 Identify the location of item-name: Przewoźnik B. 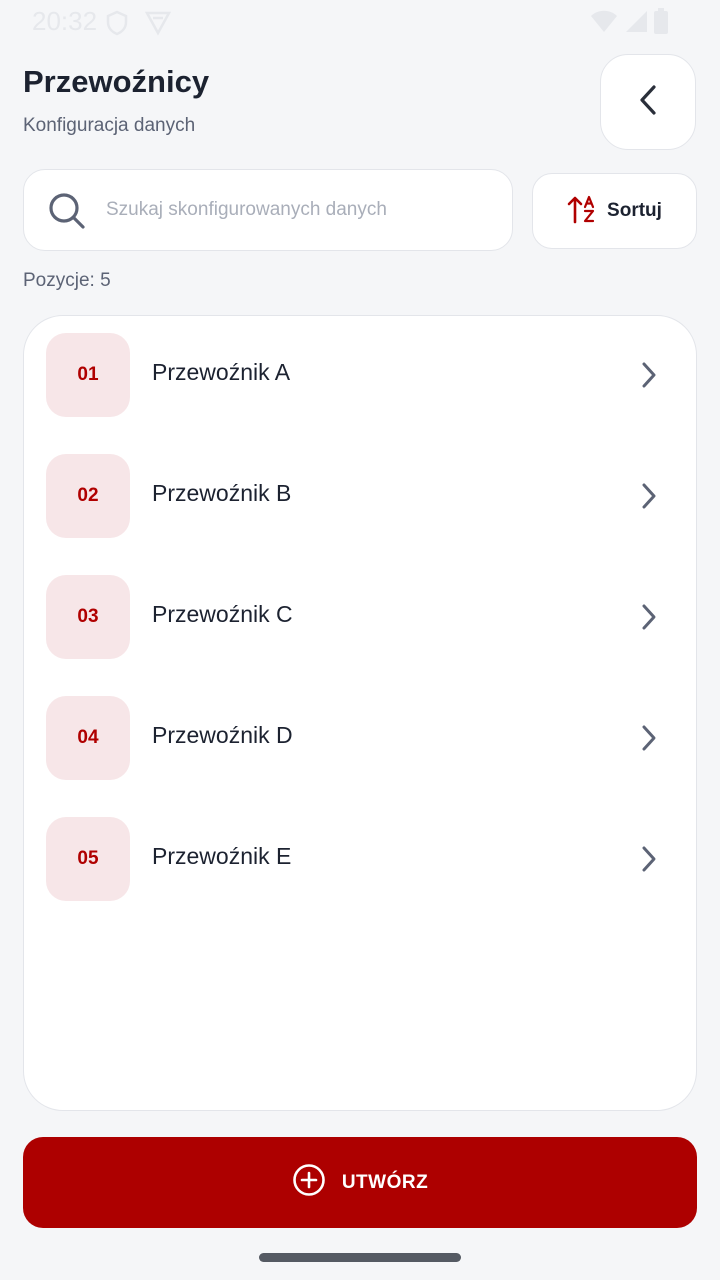
(222, 493).